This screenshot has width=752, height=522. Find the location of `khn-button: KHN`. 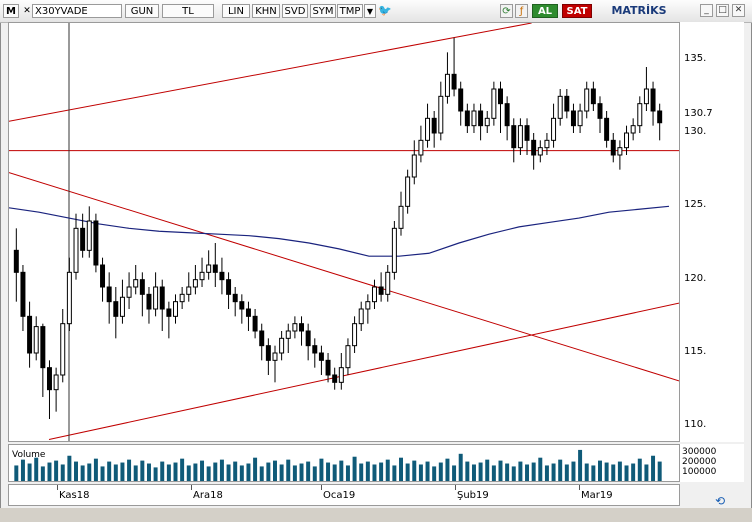

khn-button: KHN is located at coordinates (266, 11).